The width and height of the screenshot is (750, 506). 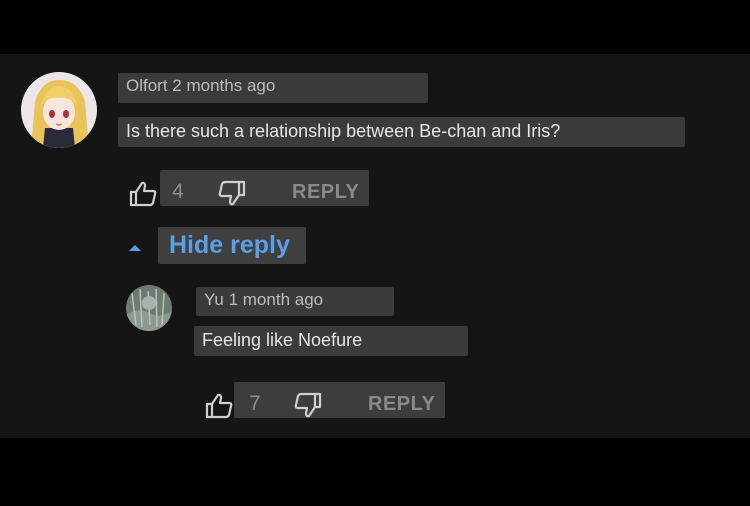 I want to click on reply-reply-button: REPLY, so click(x=401, y=404).